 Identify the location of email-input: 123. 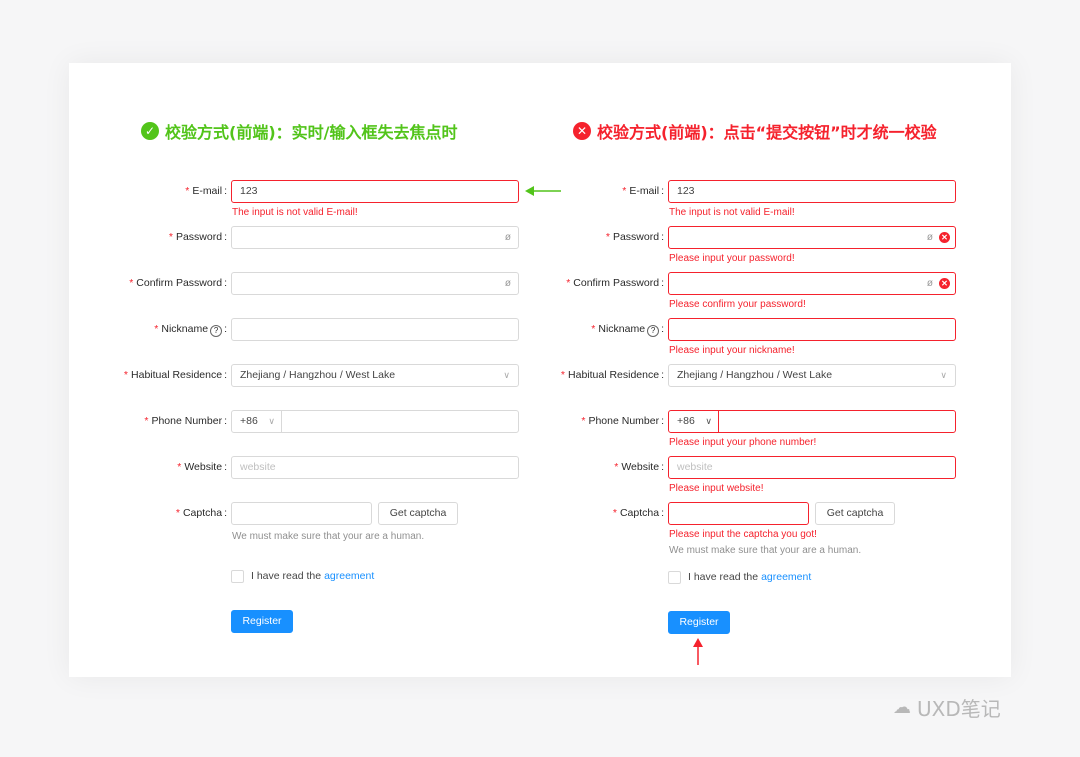
(812, 191).